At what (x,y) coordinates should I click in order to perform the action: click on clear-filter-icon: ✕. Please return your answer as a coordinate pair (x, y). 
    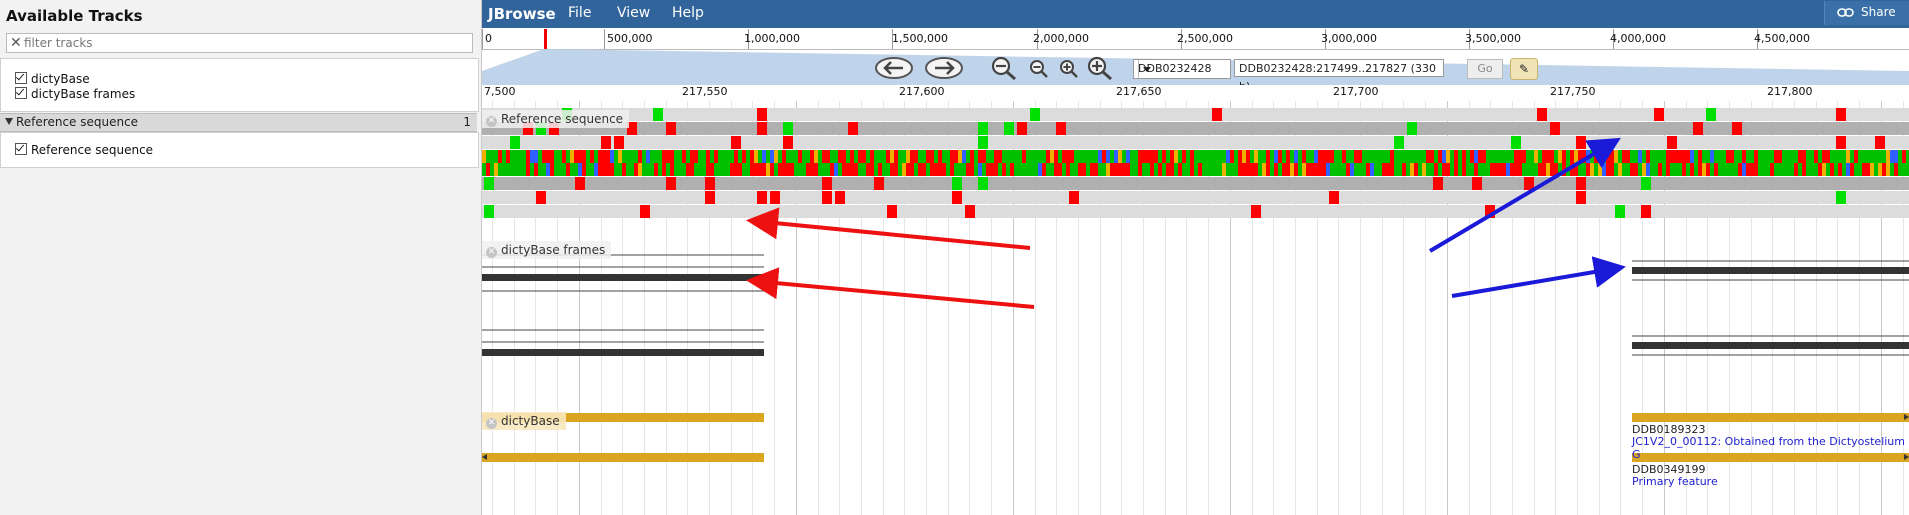
    Looking at the image, I should click on (16, 43).